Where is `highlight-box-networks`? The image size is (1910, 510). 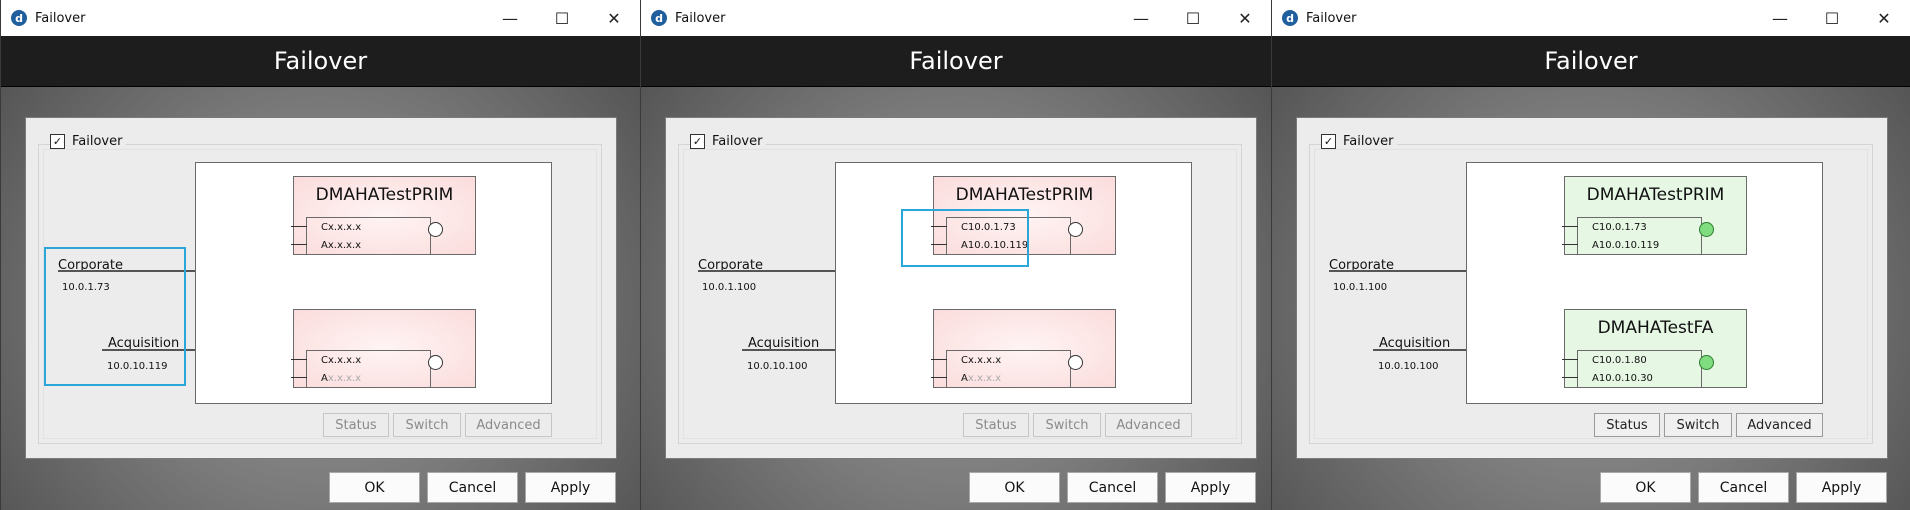 highlight-box-networks is located at coordinates (115, 316).